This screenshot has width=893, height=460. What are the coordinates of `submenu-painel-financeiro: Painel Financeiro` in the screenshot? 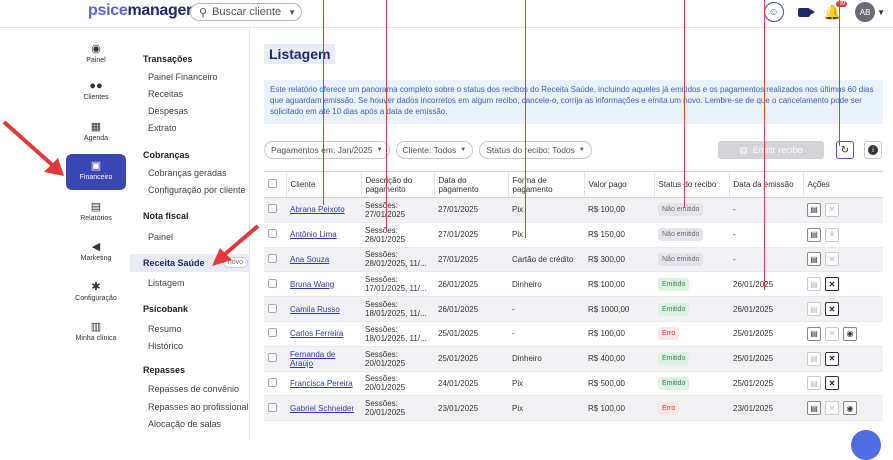 It's located at (183, 77).